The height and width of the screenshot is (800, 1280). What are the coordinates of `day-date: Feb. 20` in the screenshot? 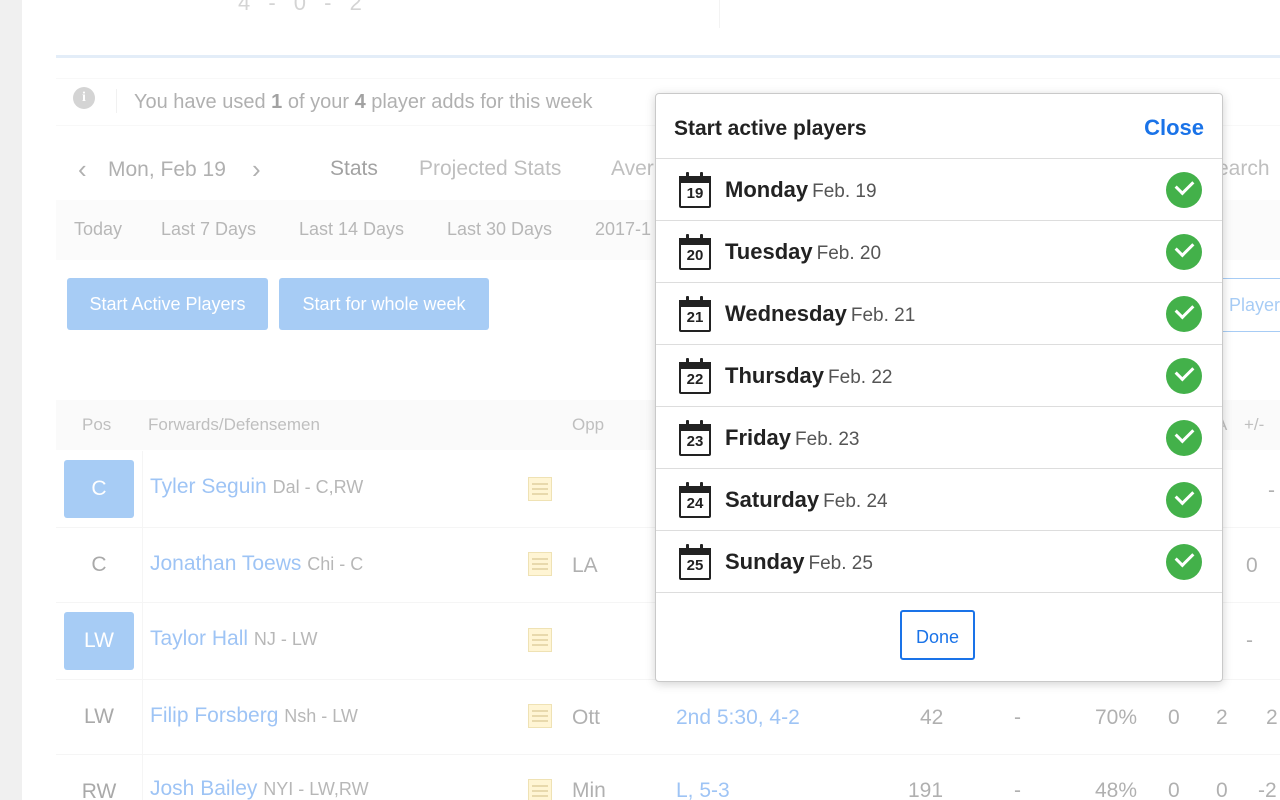 It's located at (849, 253).